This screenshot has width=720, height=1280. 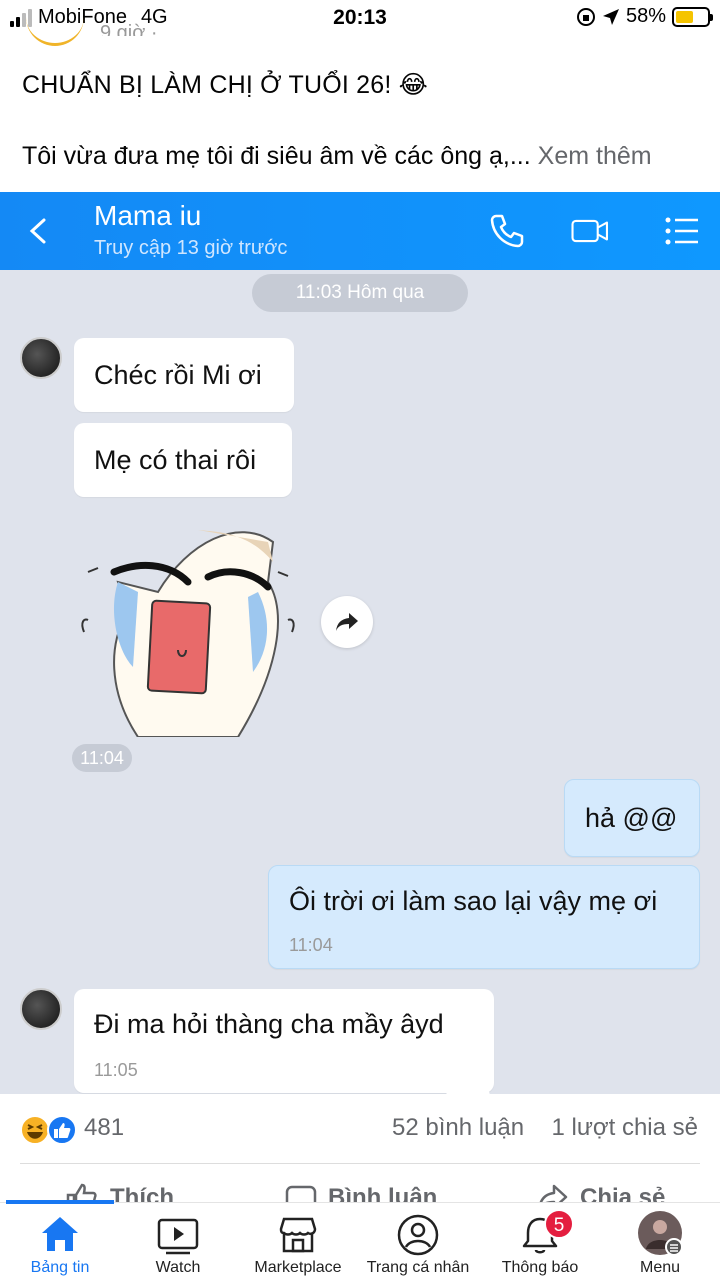 I want to click on watch-icon, so click(x=178, y=1236).